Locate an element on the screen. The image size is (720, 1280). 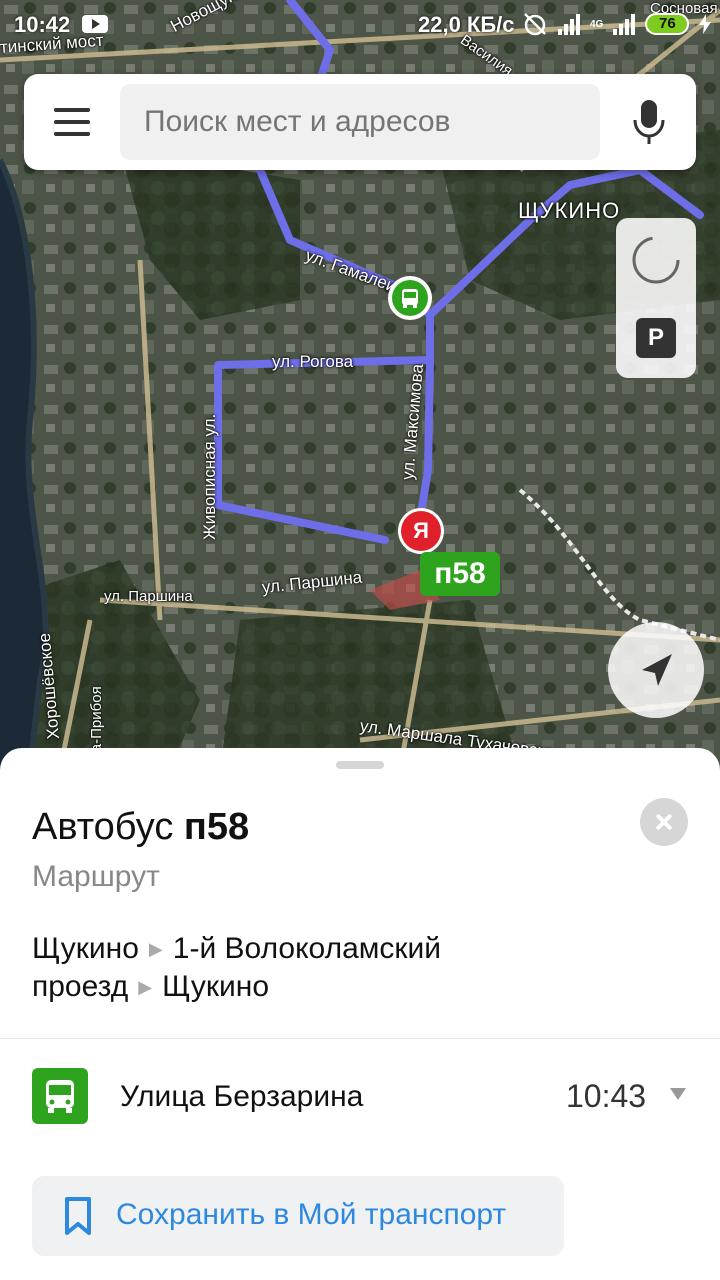
stop-name: Улица Берзарина is located at coordinates (242, 1096).